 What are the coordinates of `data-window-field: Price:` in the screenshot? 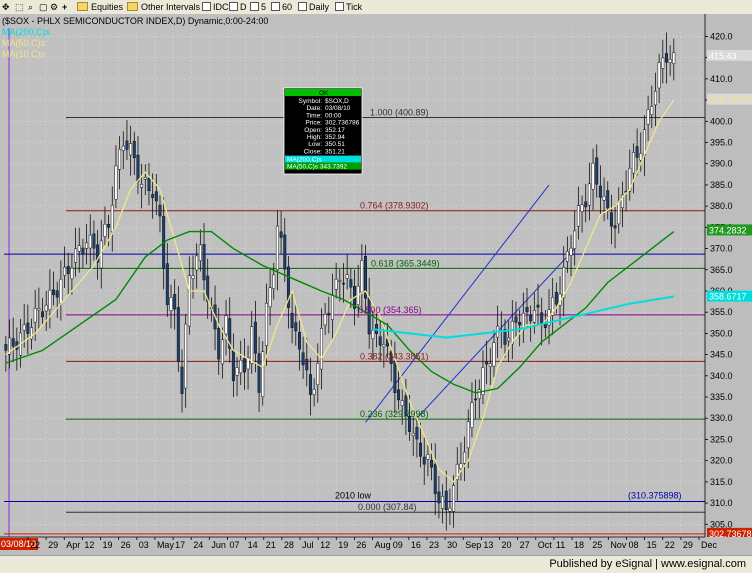 It's located at (313, 123).